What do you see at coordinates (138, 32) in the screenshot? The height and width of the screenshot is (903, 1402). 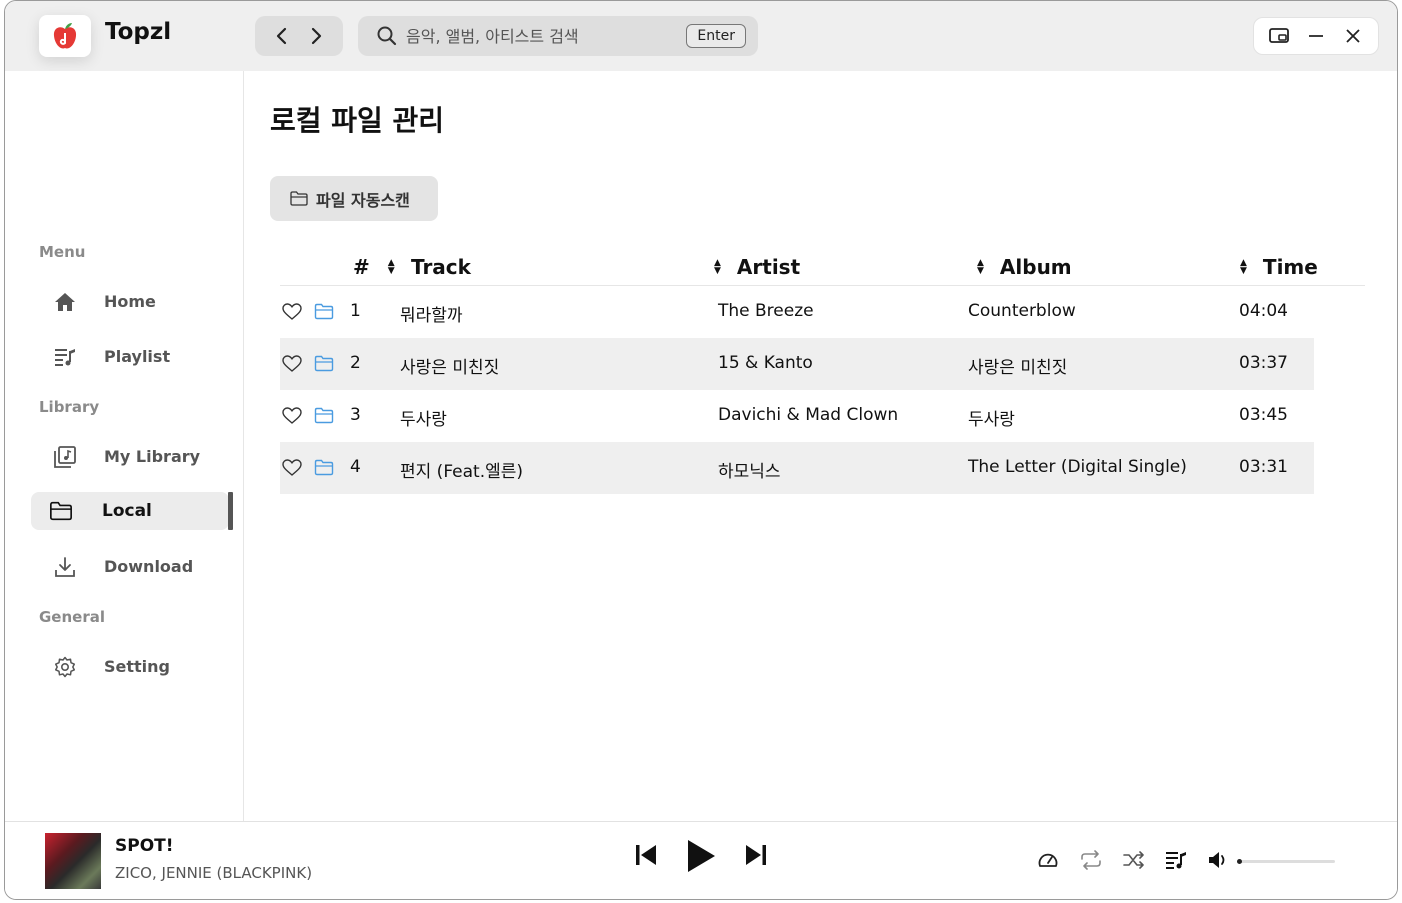 I see `app-name: Topzl` at bounding box center [138, 32].